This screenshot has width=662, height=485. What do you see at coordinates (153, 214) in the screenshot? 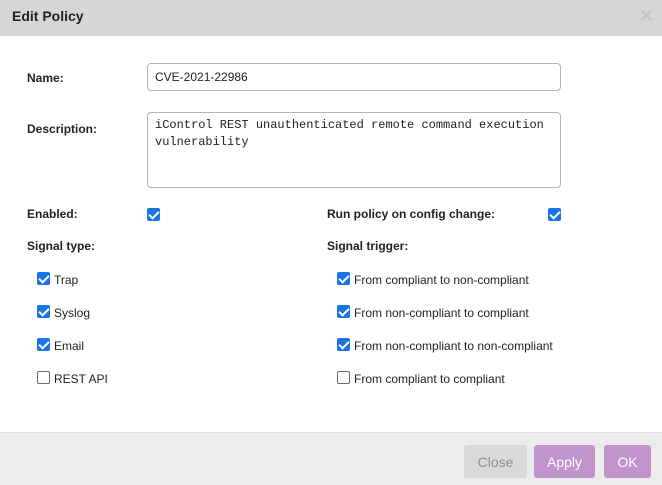
I see `enabled-checkbox` at bounding box center [153, 214].